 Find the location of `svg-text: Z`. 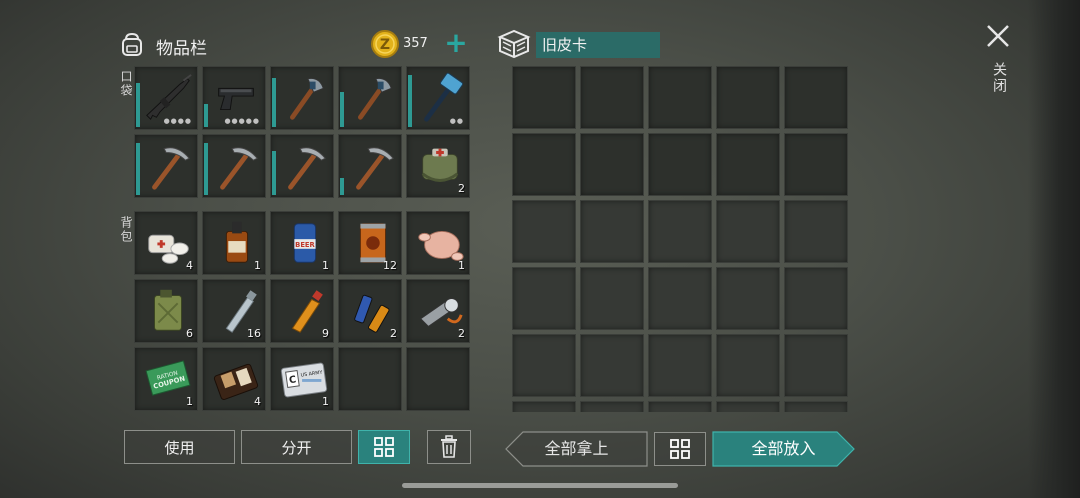

svg-text: Z is located at coordinates (385, 45).